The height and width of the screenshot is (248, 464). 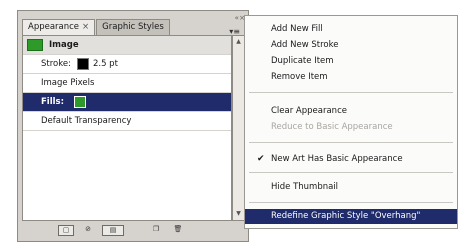 I want to click on menu-item-remove-item: Remove Item, so click(x=351, y=77).